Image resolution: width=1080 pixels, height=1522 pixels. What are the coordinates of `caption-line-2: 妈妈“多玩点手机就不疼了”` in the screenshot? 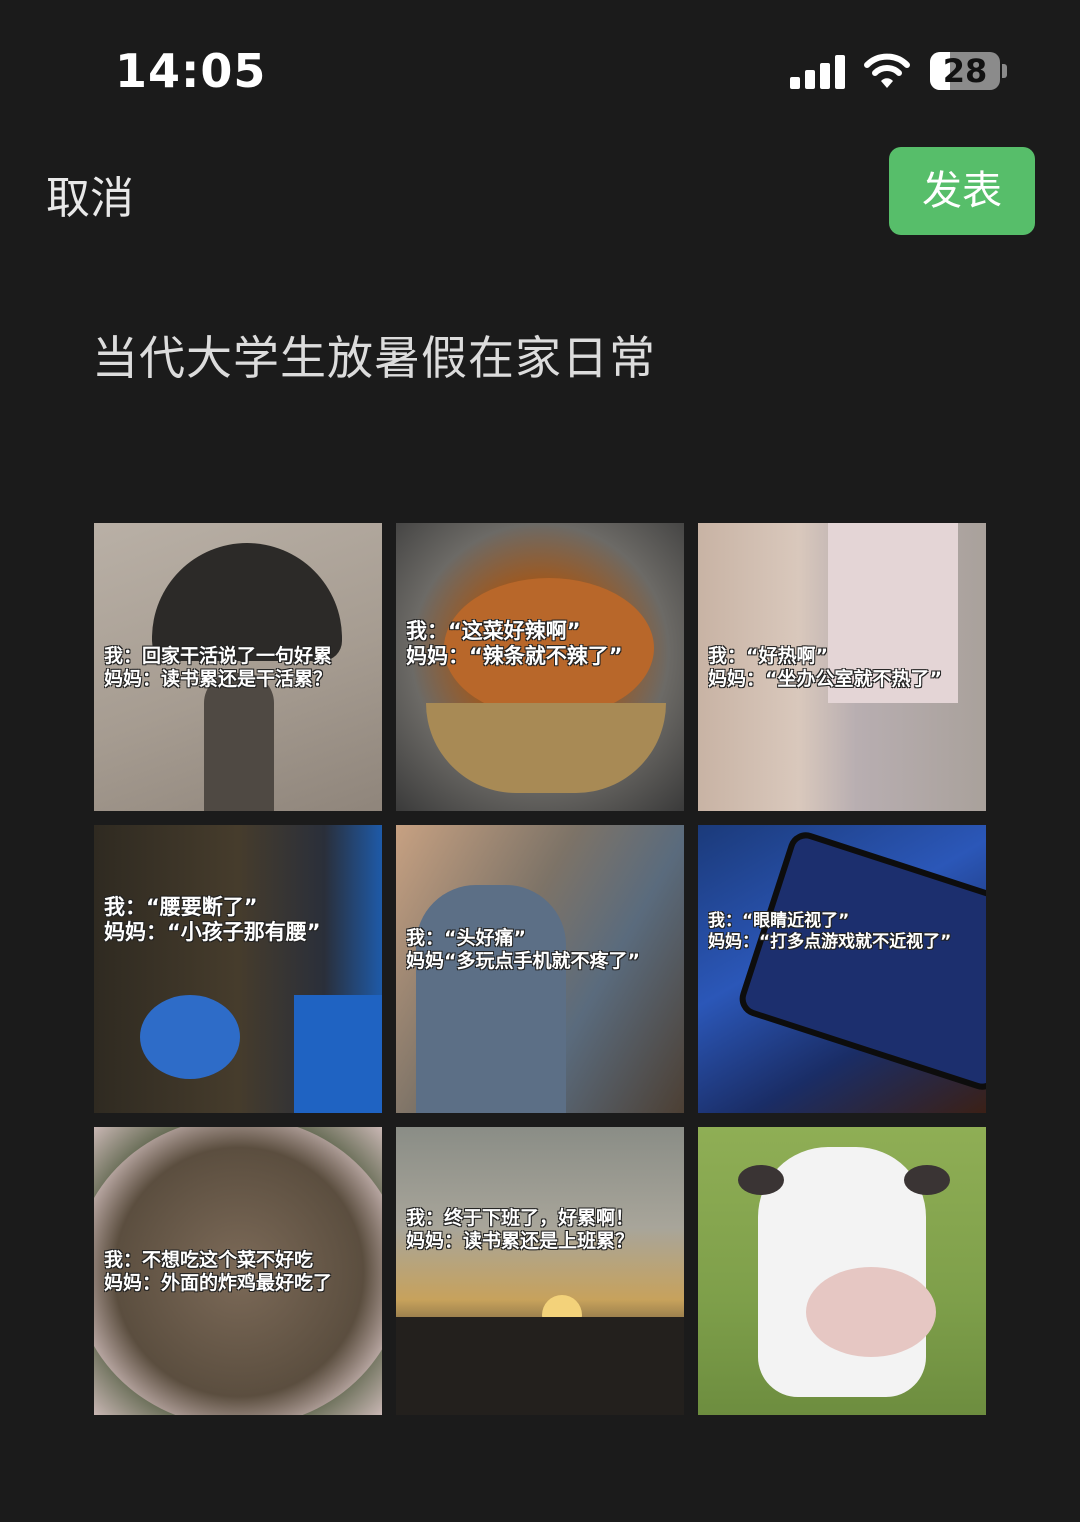 It's located at (523, 961).